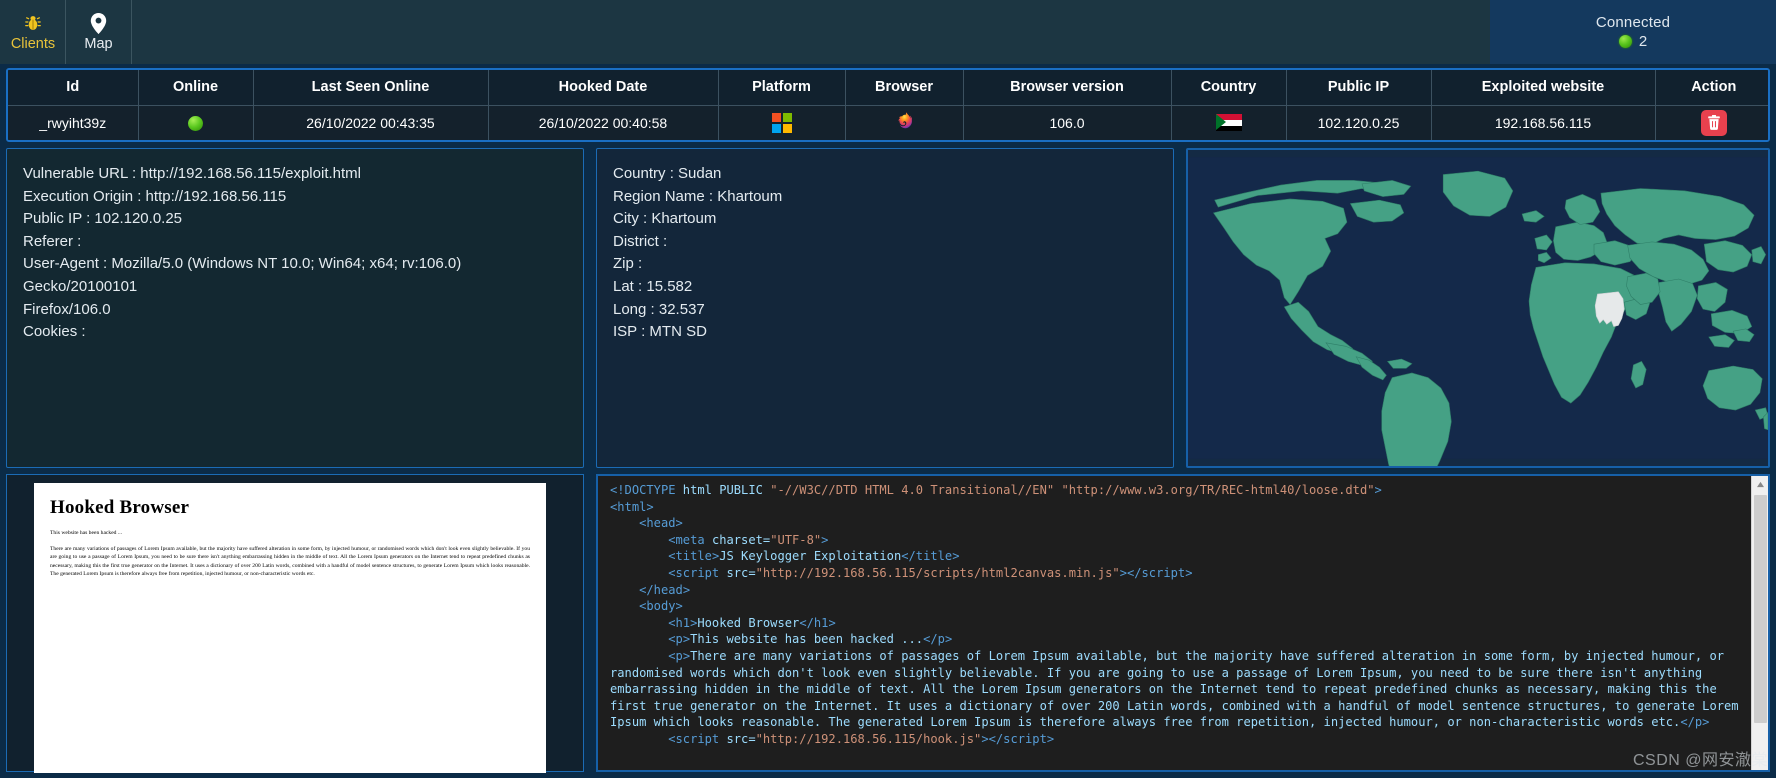 The height and width of the screenshot is (778, 1776). Describe the element at coordinates (33, 43) in the screenshot. I see `nav-item-clients-label: Clients` at that location.